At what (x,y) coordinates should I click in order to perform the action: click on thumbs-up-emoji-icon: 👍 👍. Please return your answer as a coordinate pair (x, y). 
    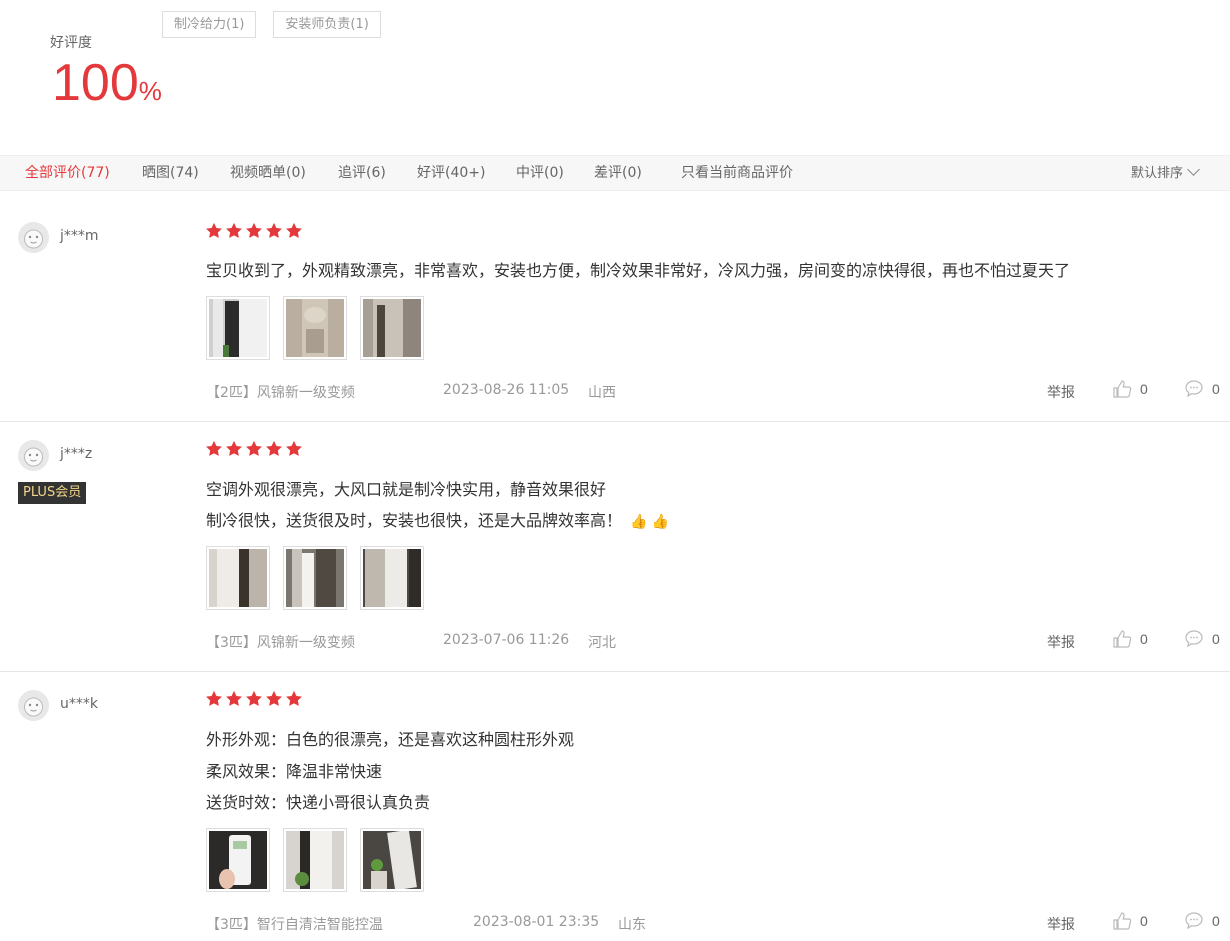
    Looking at the image, I should click on (650, 522).